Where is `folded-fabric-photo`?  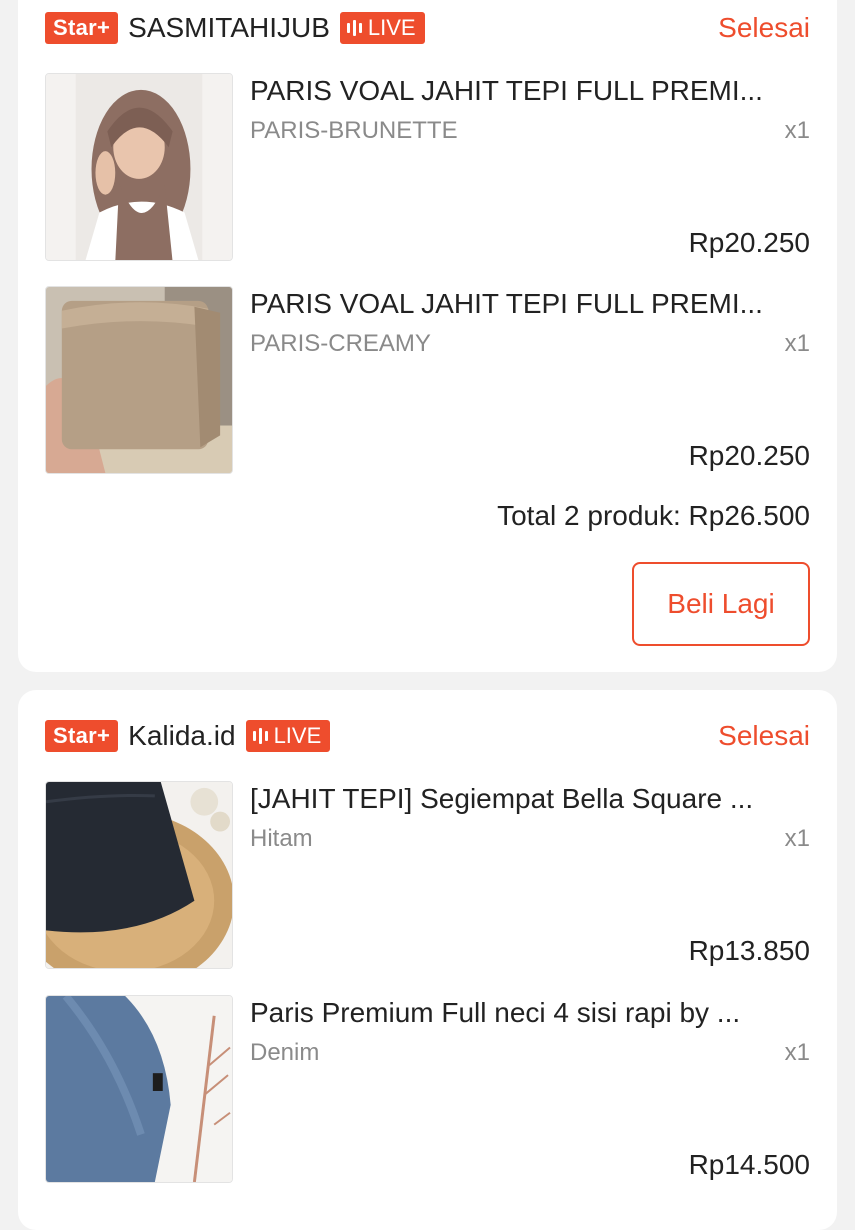
folded-fabric-photo is located at coordinates (139, 380).